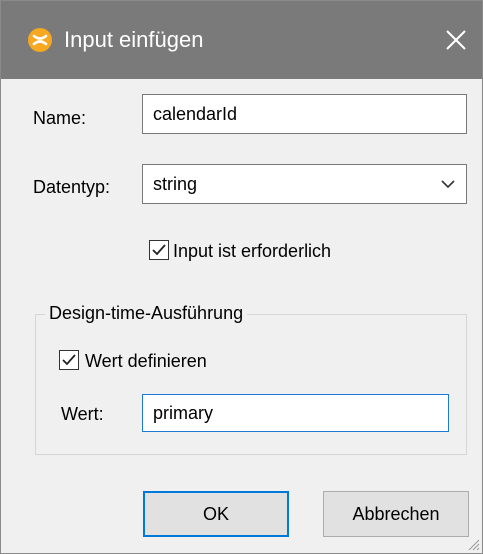 The height and width of the screenshot is (554, 483). I want to click on close-icon, so click(456, 40).